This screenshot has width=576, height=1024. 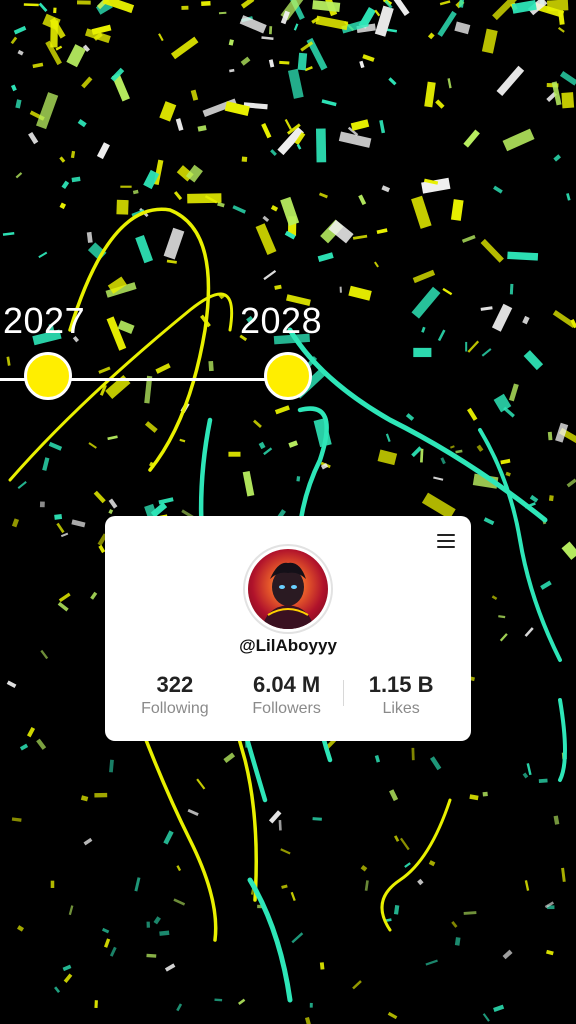 I want to click on avatar, so click(x=288, y=589).